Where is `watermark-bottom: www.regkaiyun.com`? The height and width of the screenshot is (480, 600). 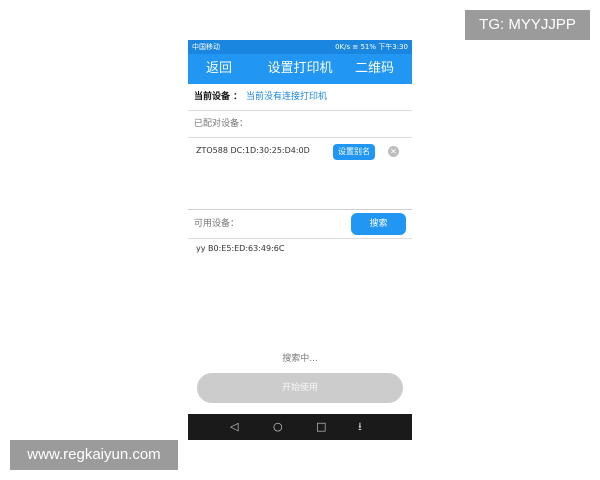
watermark-bottom: www.regkaiyun.com is located at coordinates (94, 455).